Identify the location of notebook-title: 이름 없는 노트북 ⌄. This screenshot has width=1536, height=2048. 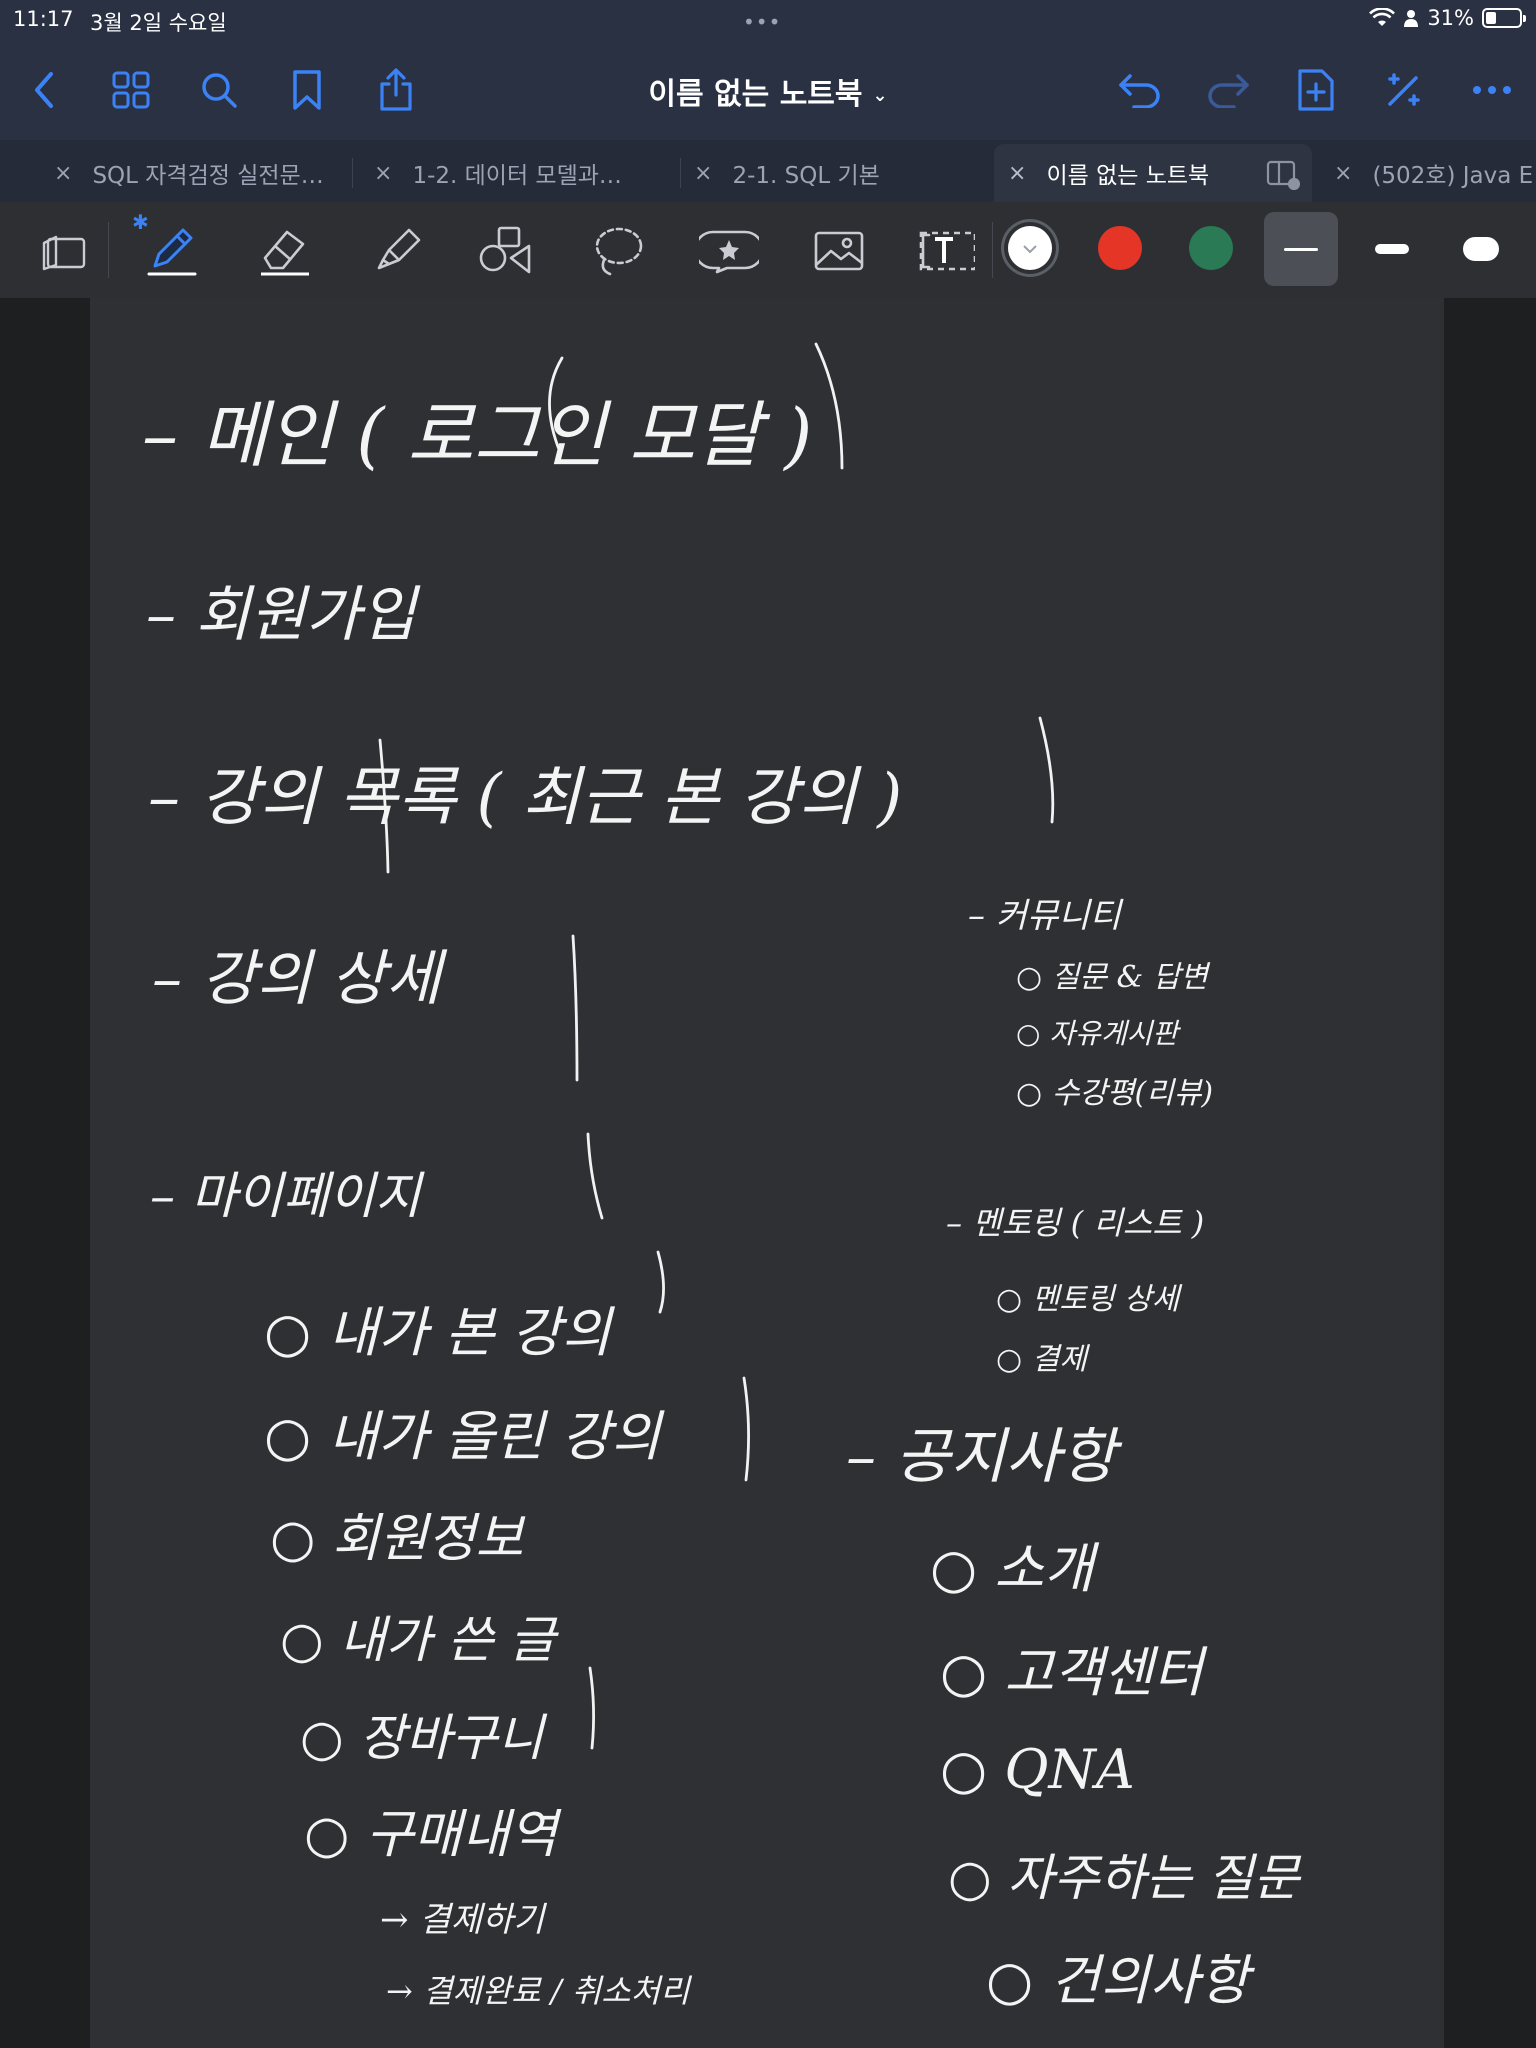
(768, 91).